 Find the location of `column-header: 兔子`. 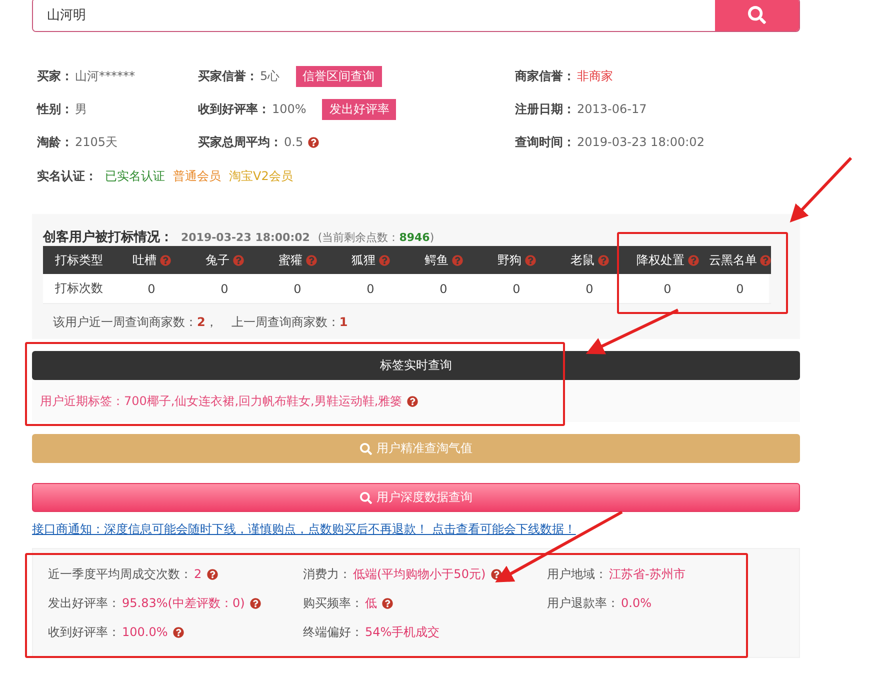

column-header: 兔子 is located at coordinates (218, 260).